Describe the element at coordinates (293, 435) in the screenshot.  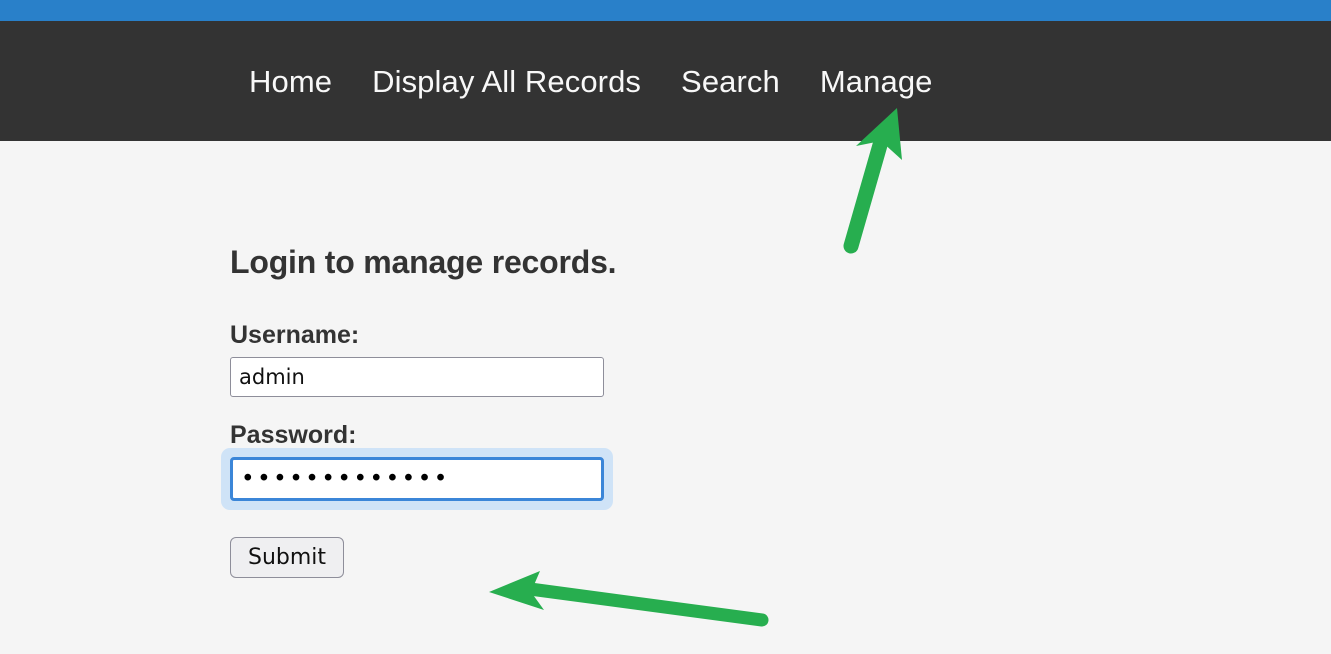
I see `password-label: Password:` at that location.